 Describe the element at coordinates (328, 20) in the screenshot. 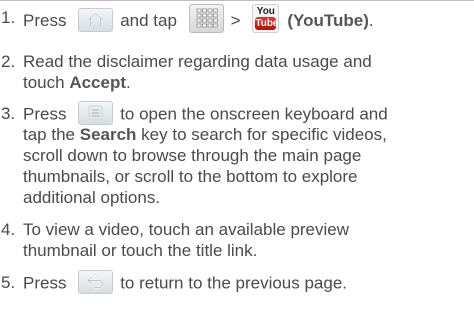

I see `youtube-app-name: (YouTube)` at that location.